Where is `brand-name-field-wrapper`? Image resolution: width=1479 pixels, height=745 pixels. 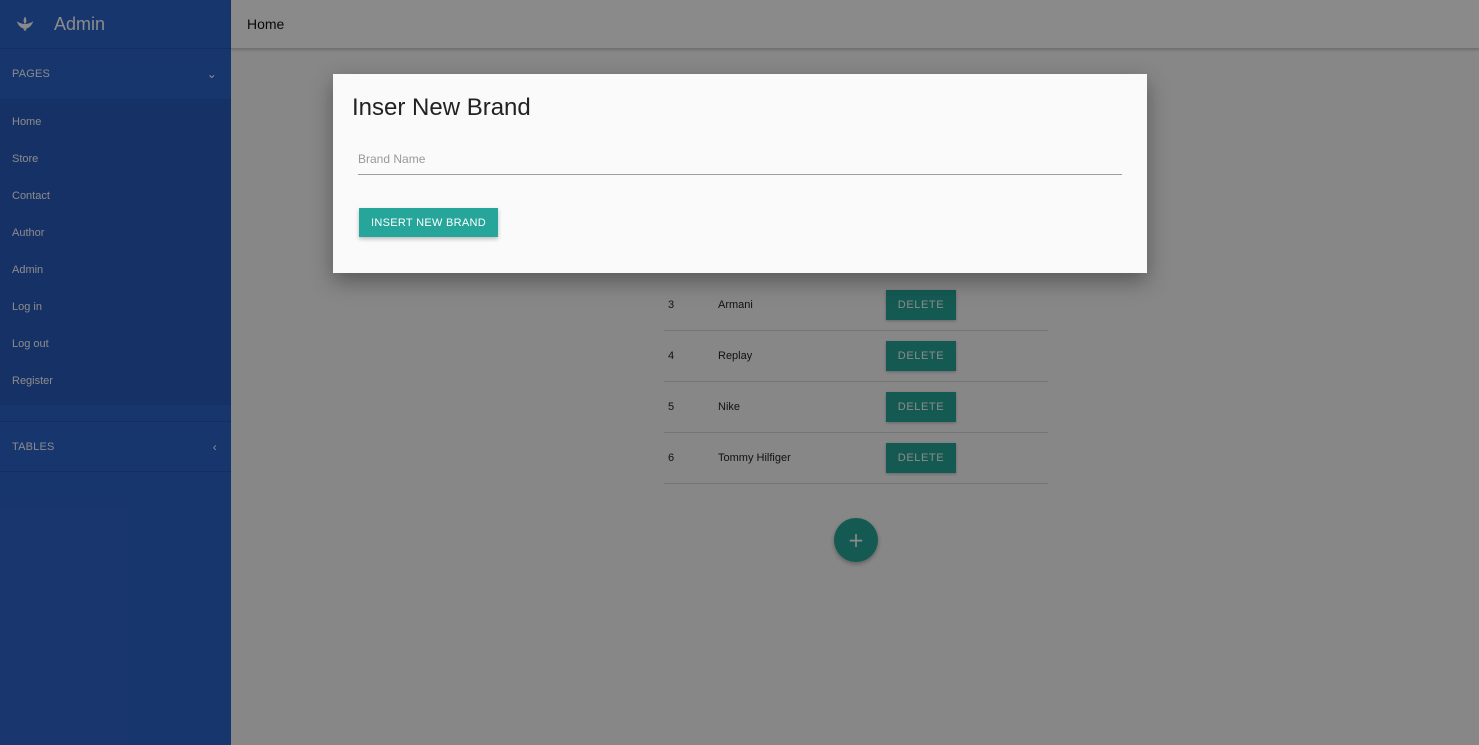
brand-name-field-wrapper is located at coordinates (740, 159).